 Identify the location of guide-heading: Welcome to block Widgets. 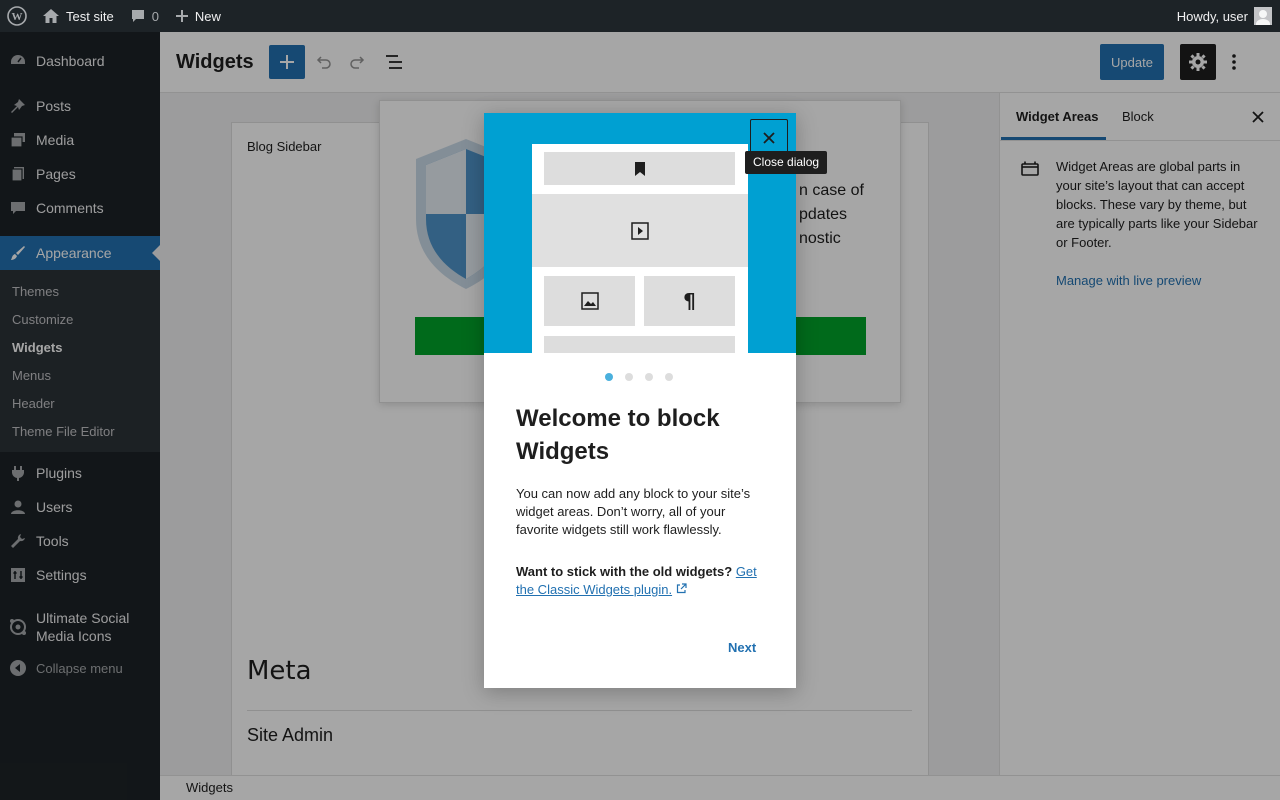
(618, 435).